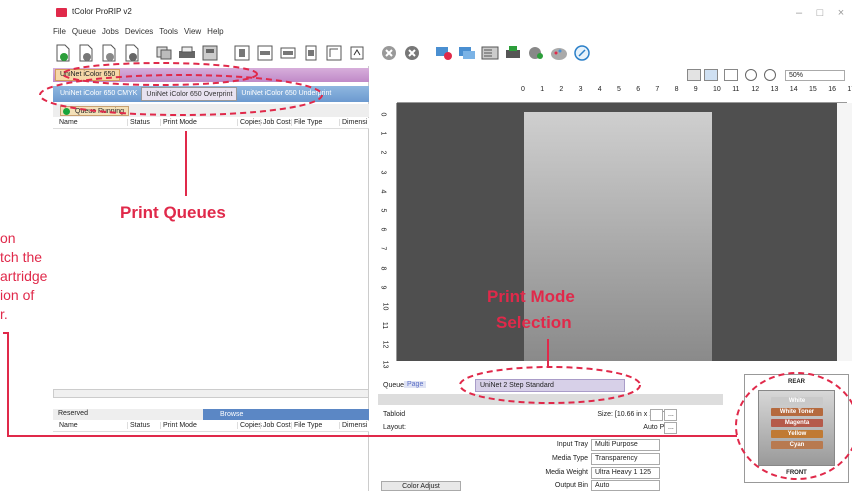  What do you see at coordinates (513, 53) in the screenshot?
I see `device-button` at bounding box center [513, 53].